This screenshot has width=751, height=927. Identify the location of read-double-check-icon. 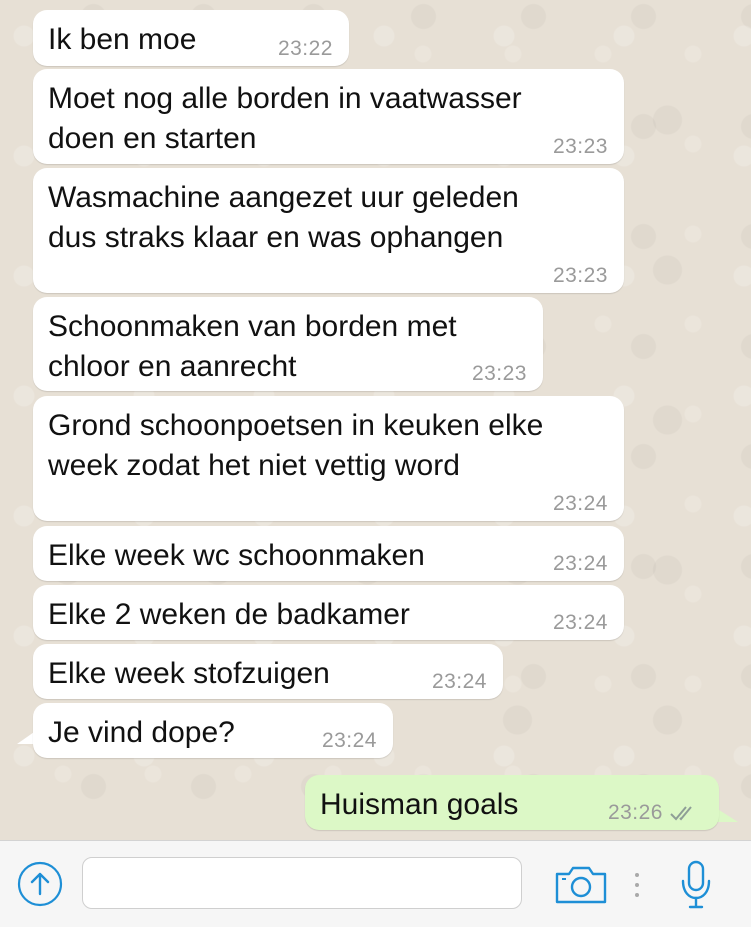
(681, 813).